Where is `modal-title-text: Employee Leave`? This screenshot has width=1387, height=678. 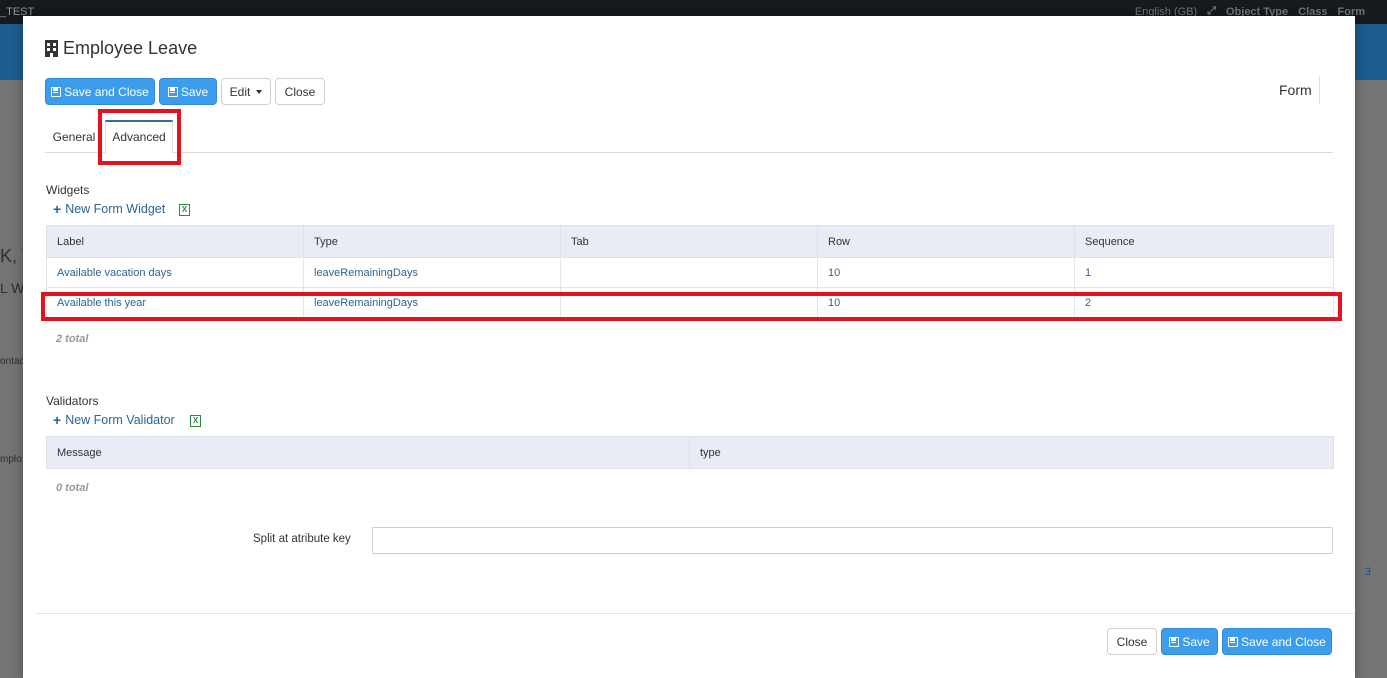
modal-title-text: Employee Leave is located at coordinates (130, 48).